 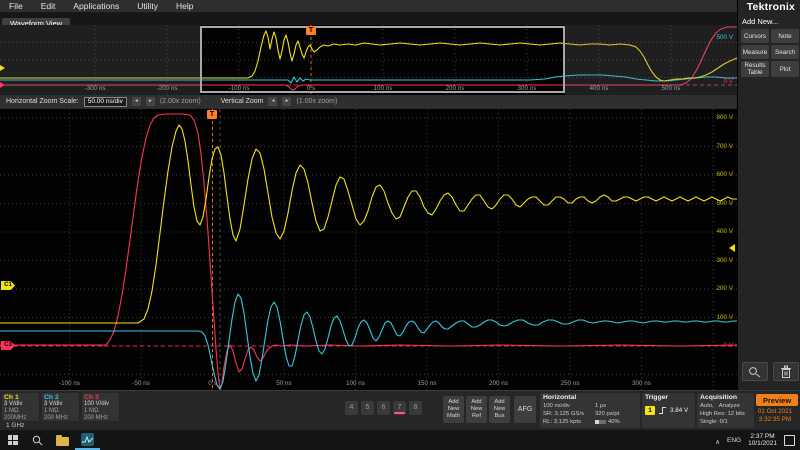 What do you see at coordinates (15, 425) in the screenshot?
I see `probe-bandwidth-label: 1 GHz` at bounding box center [15, 425].